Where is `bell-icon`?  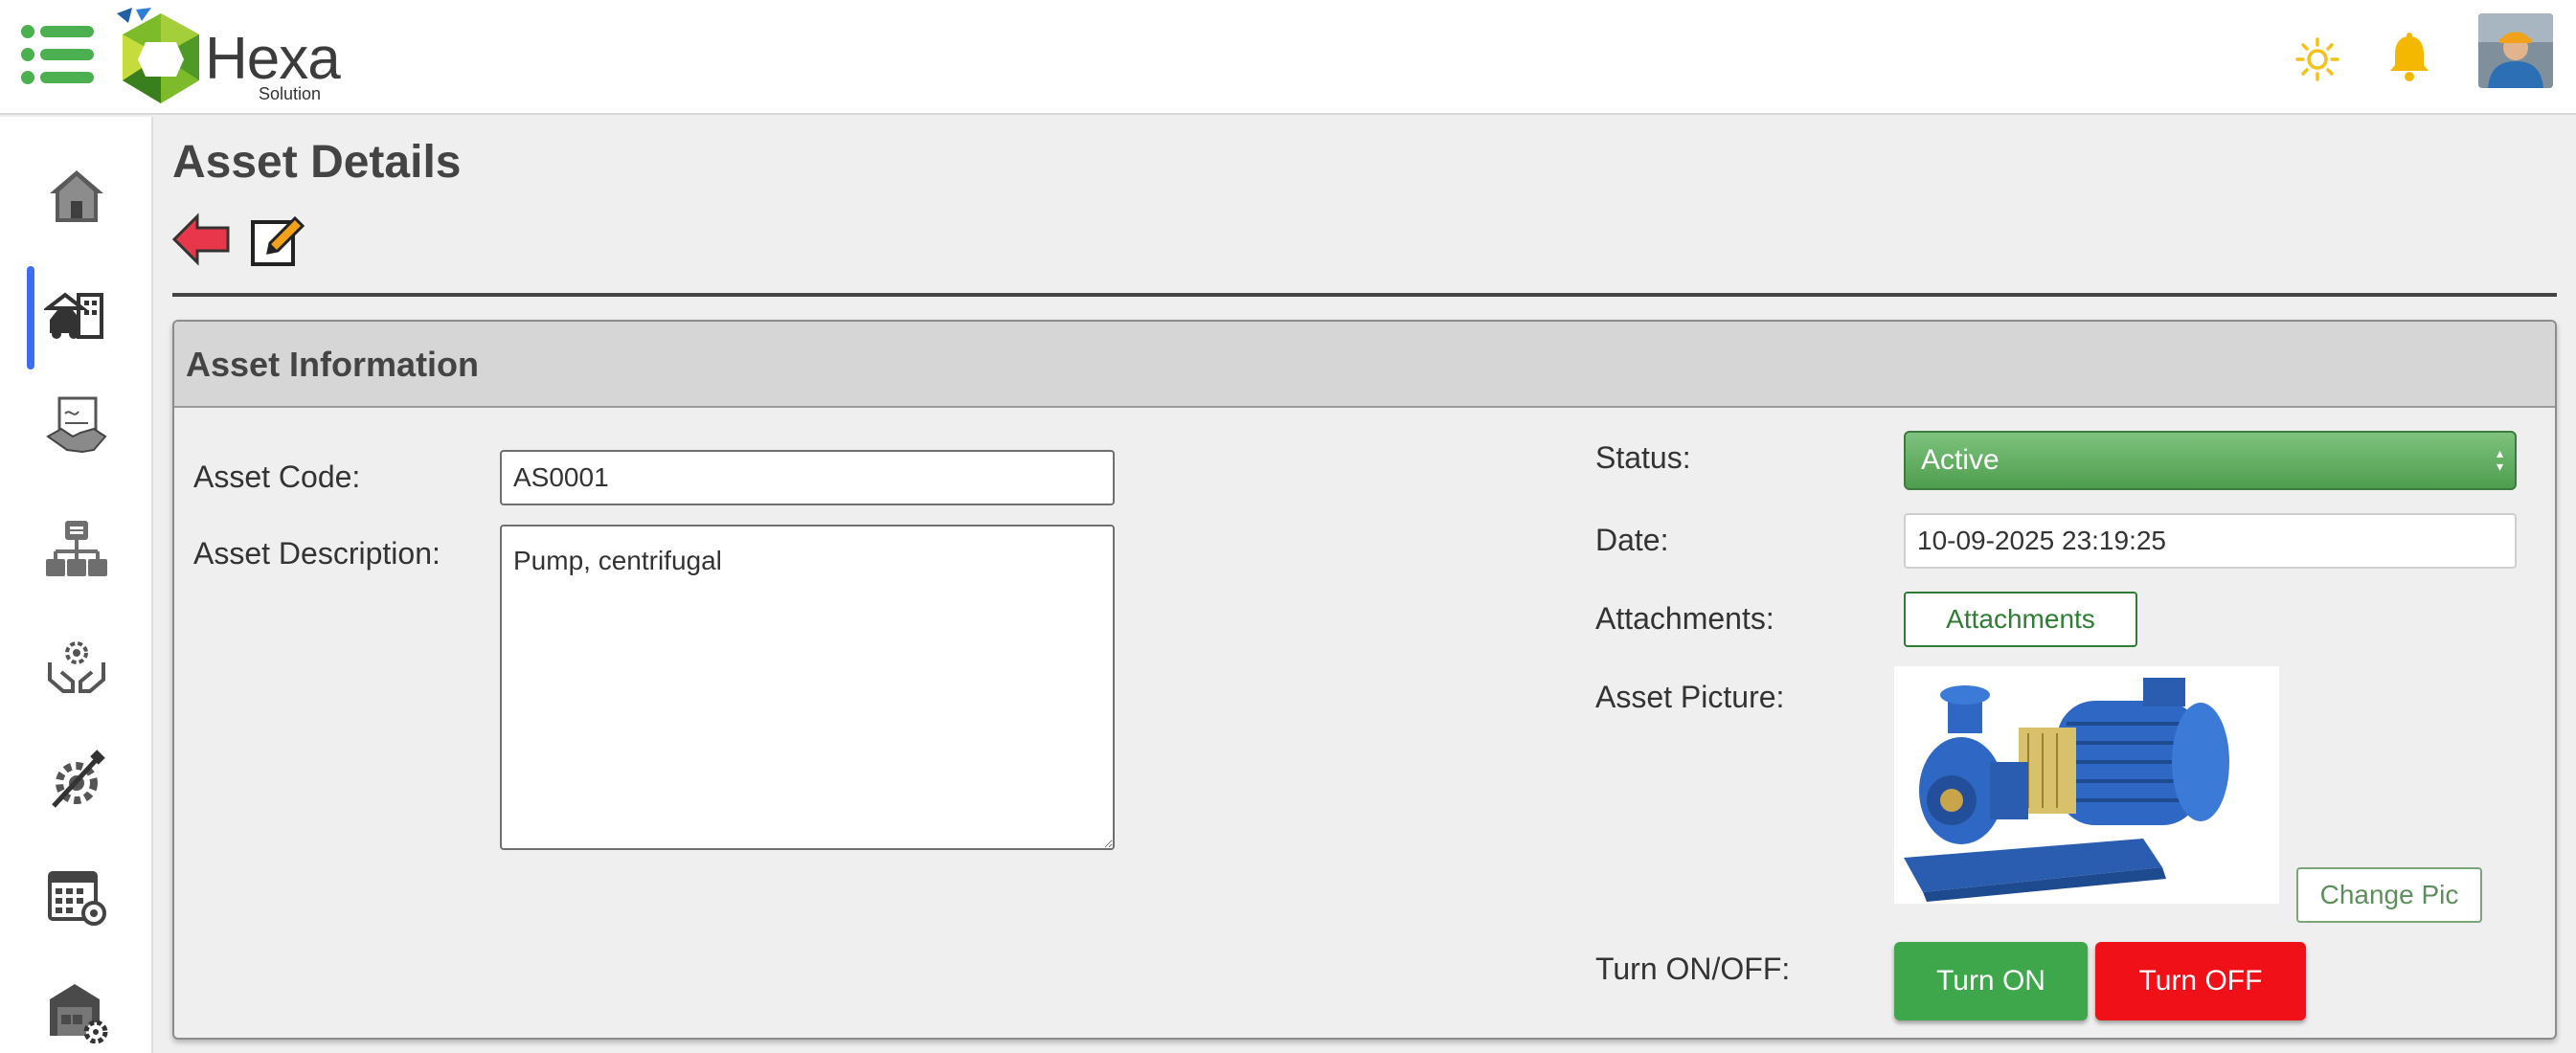
bell-icon is located at coordinates (2409, 57).